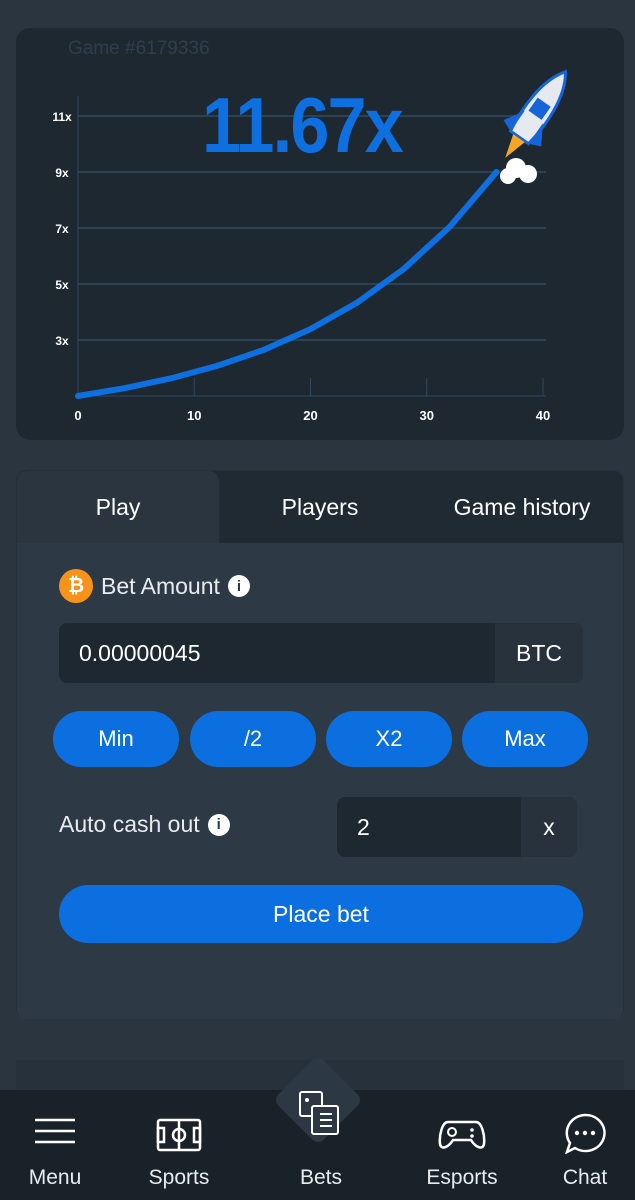  What do you see at coordinates (462, 1177) in the screenshot?
I see `nav-label: Esports` at bounding box center [462, 1177].